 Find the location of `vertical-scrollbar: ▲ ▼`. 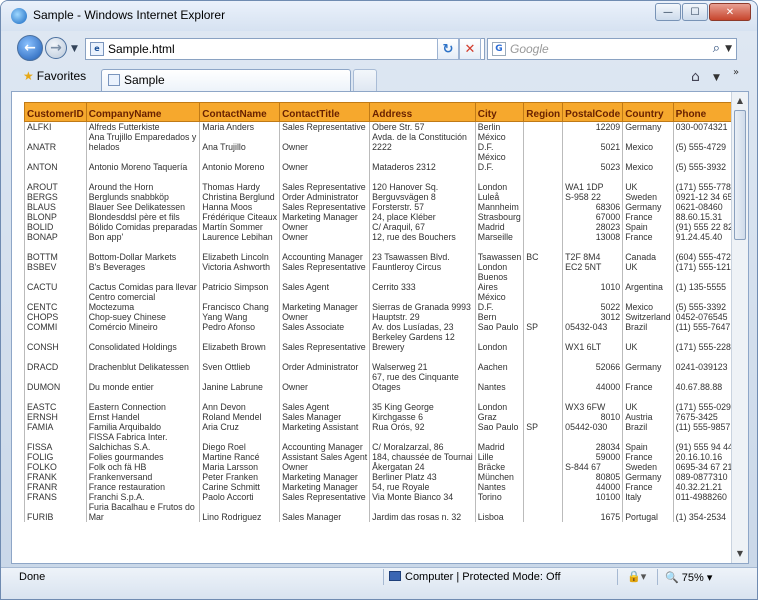

vertical-scrollbar: ▲ ▼ is located at coordinates (739, 327).